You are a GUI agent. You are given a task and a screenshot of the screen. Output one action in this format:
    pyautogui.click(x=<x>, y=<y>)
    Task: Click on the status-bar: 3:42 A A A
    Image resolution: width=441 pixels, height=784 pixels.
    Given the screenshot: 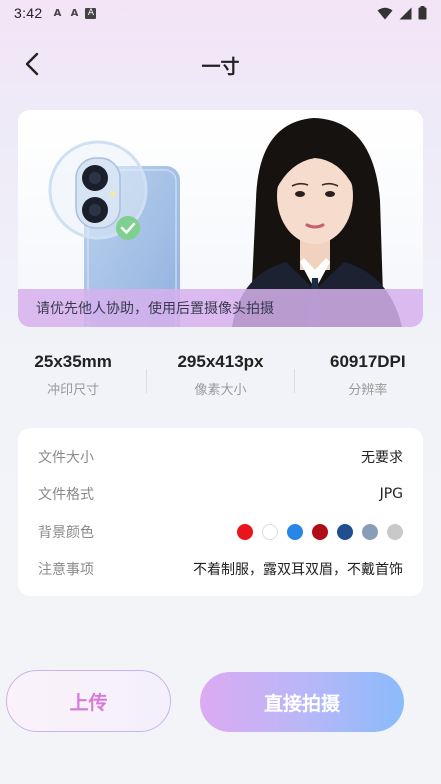 What is the action you would take?
    pyautogui.click(x=220, y=13)
    